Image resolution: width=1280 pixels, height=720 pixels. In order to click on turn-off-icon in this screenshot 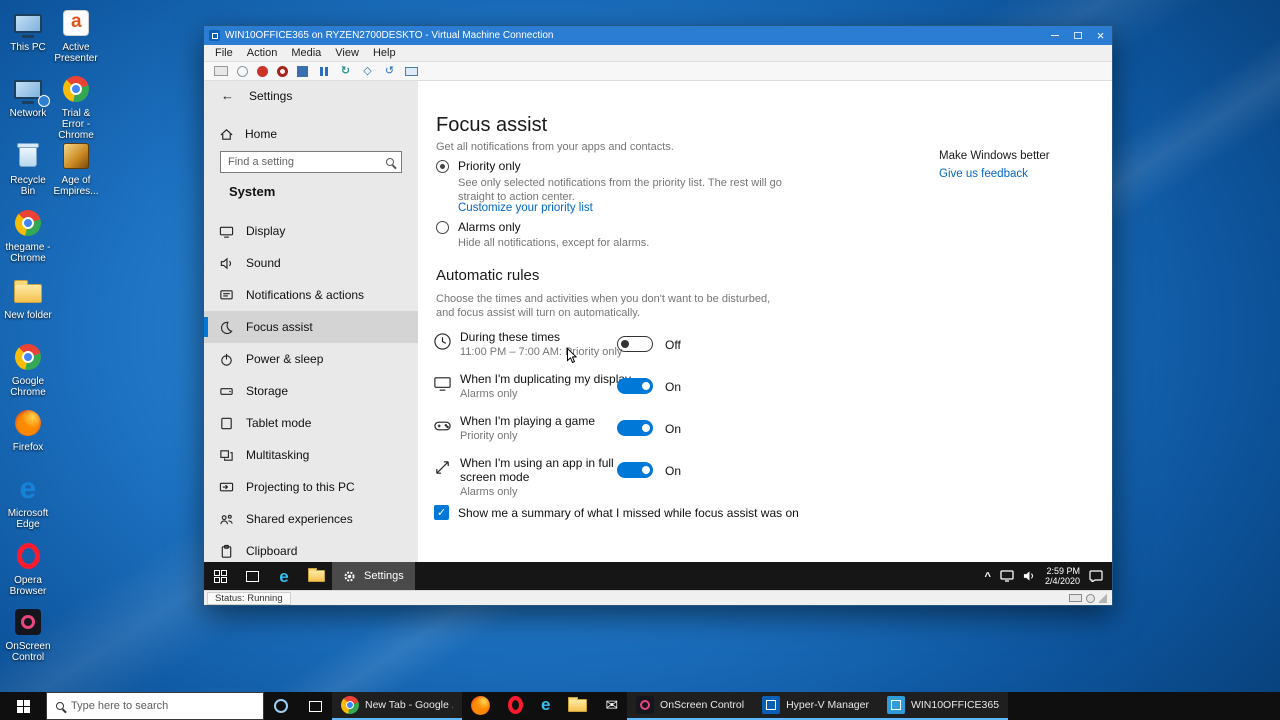, I will do `click(262, 71)`.